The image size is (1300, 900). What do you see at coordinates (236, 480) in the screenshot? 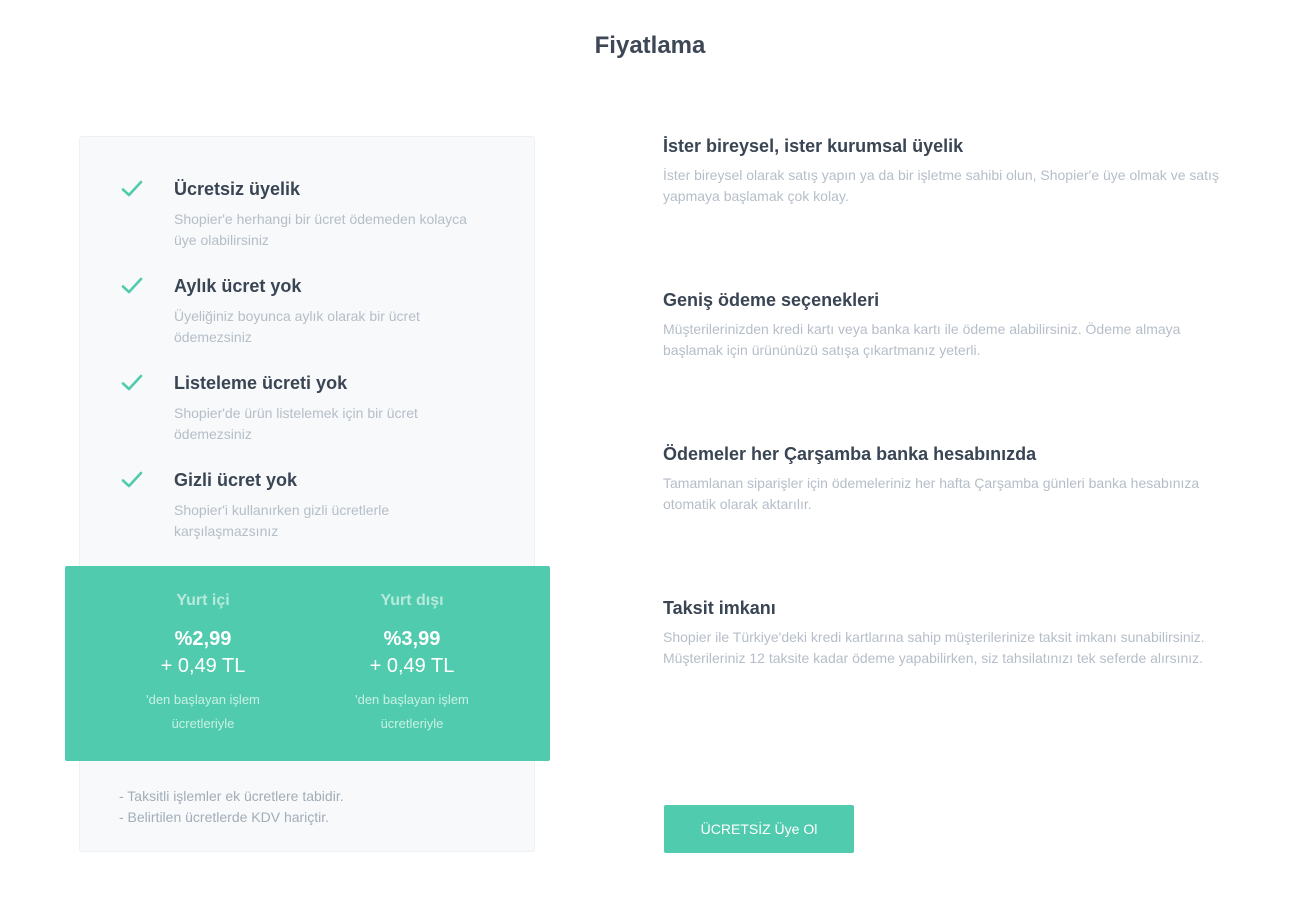
I see `feature-title: Gizli ücret yok` at bounding box center [236, 480].